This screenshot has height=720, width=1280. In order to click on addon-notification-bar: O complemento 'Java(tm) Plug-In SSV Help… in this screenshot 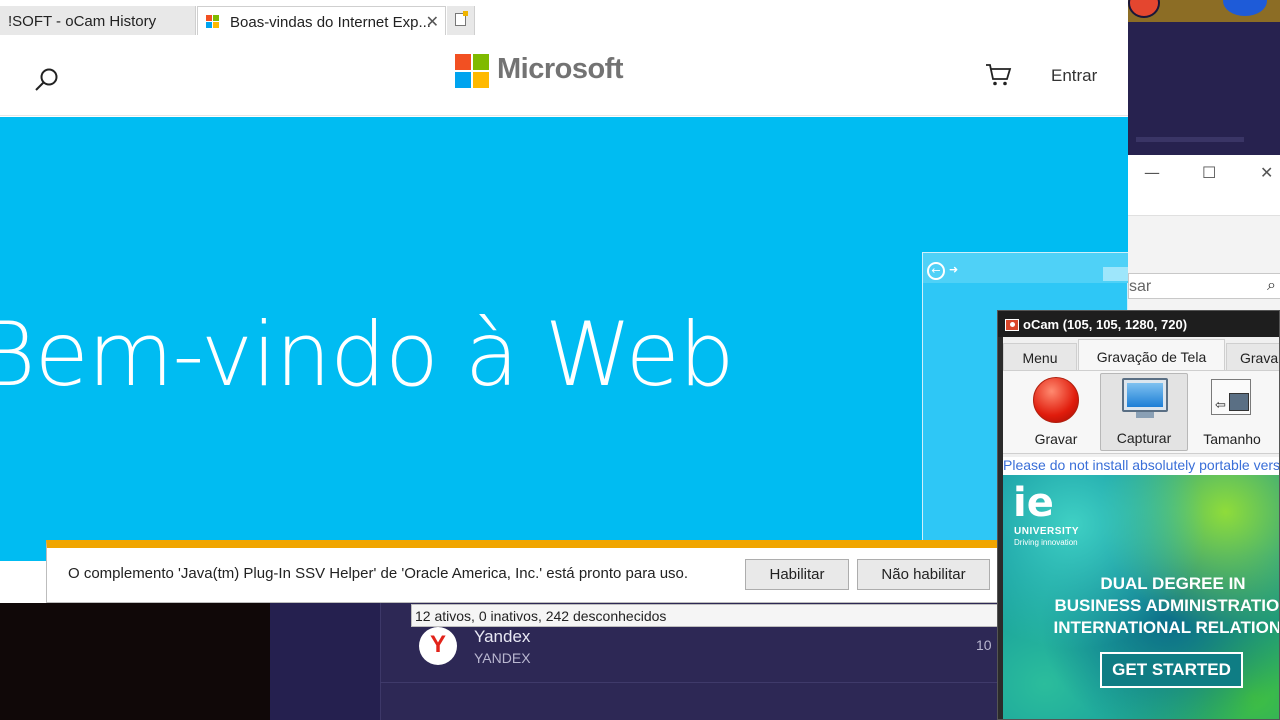, I will do `click(522, 571)`.